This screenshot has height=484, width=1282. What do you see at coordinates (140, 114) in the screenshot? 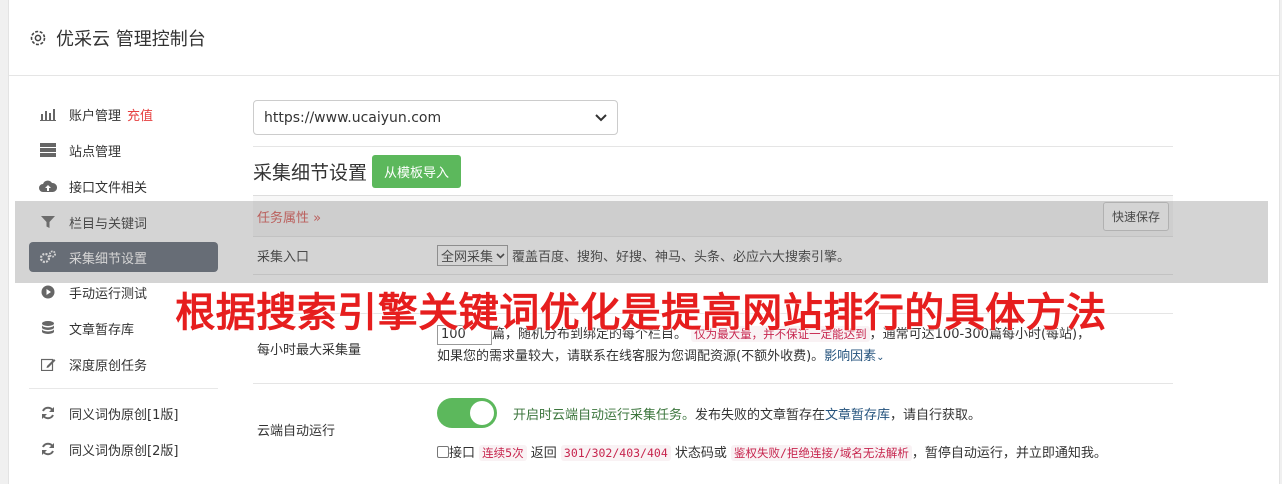
I see `recharge-link: 充值` at bounding box center [140, 114].